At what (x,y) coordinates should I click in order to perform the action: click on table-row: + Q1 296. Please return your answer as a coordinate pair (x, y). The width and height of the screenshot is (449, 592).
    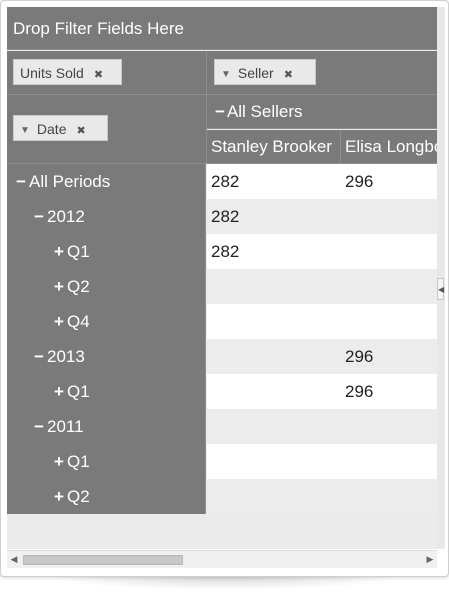
    Looking at the image, I should click on (222, 391).